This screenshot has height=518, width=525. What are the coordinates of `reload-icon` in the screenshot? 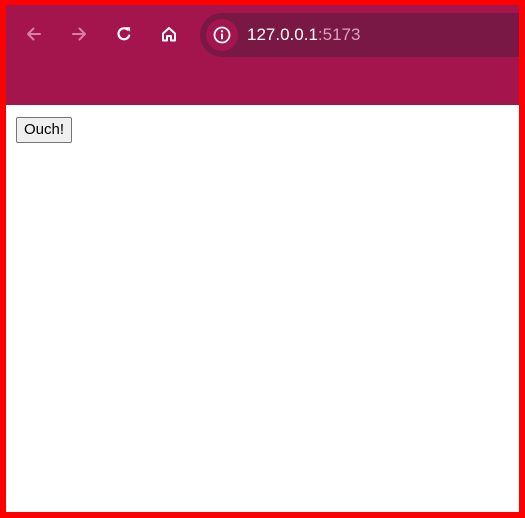 It's located at (124, 34).